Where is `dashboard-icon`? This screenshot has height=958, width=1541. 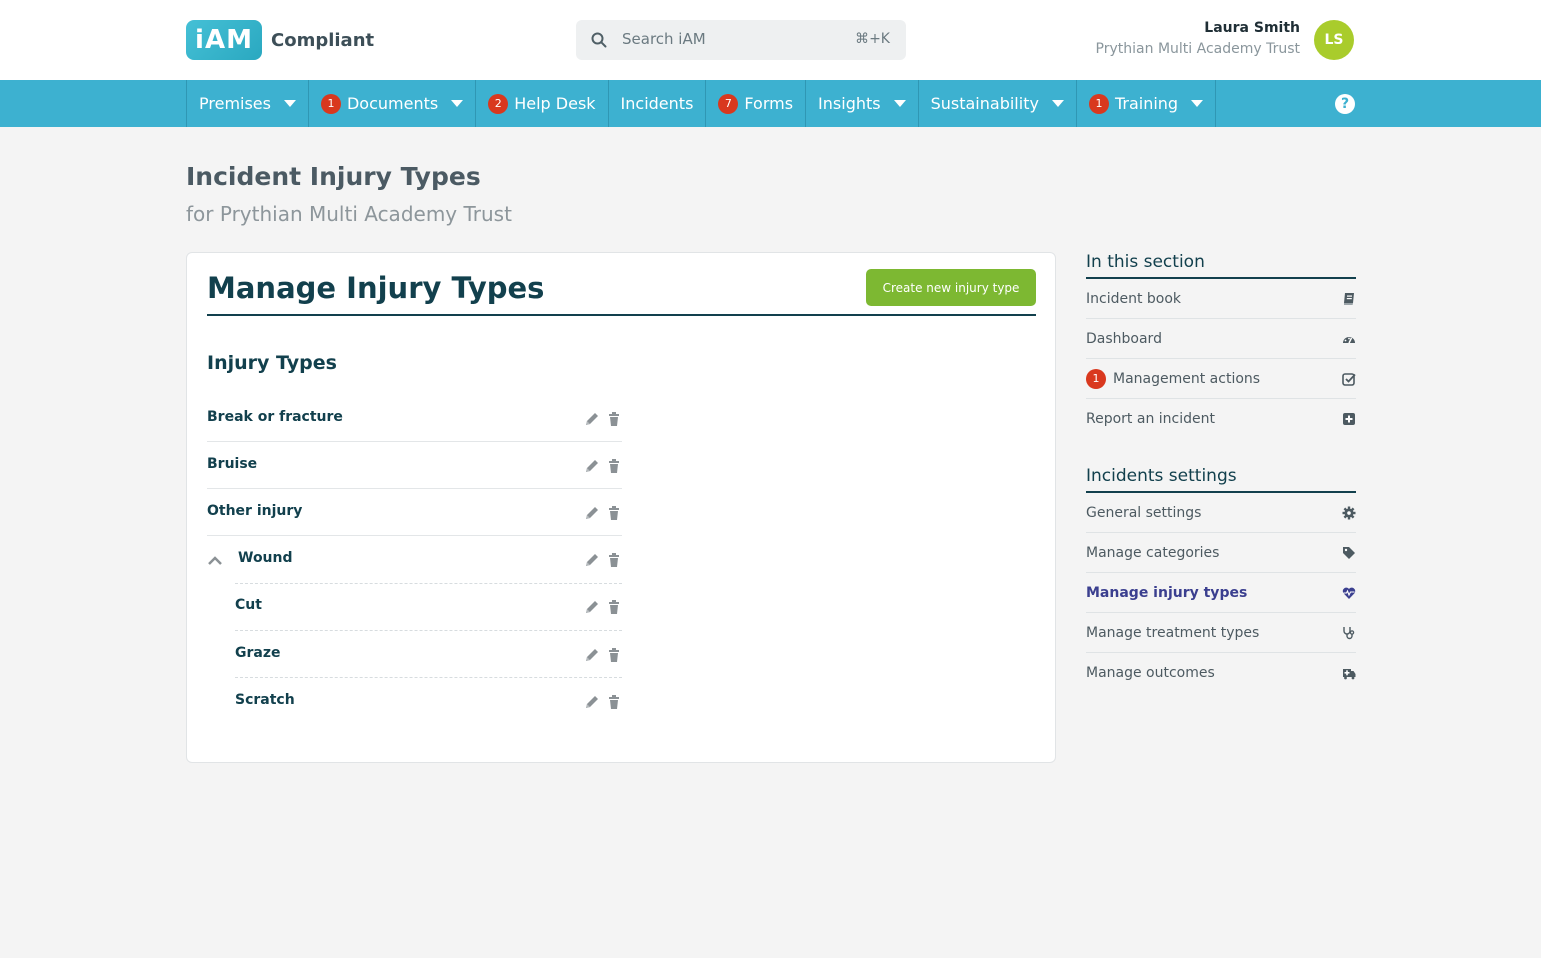 dashboard-icon is located at coordinates (1349, 340).